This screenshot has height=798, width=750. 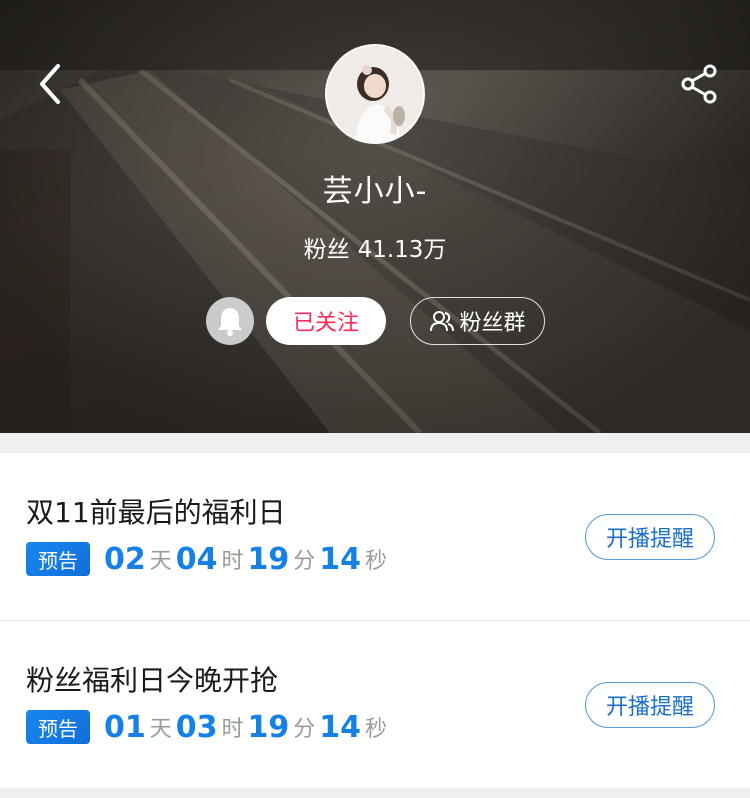 What do you see at coordinates (442, 321) in the screenshot?
I see `group-icon` at bounding box center [442, 321].